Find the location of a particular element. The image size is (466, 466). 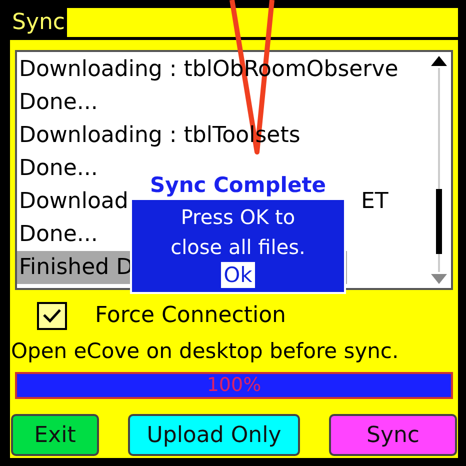

action-button: Upload Only is located at coordinates (214, 435).